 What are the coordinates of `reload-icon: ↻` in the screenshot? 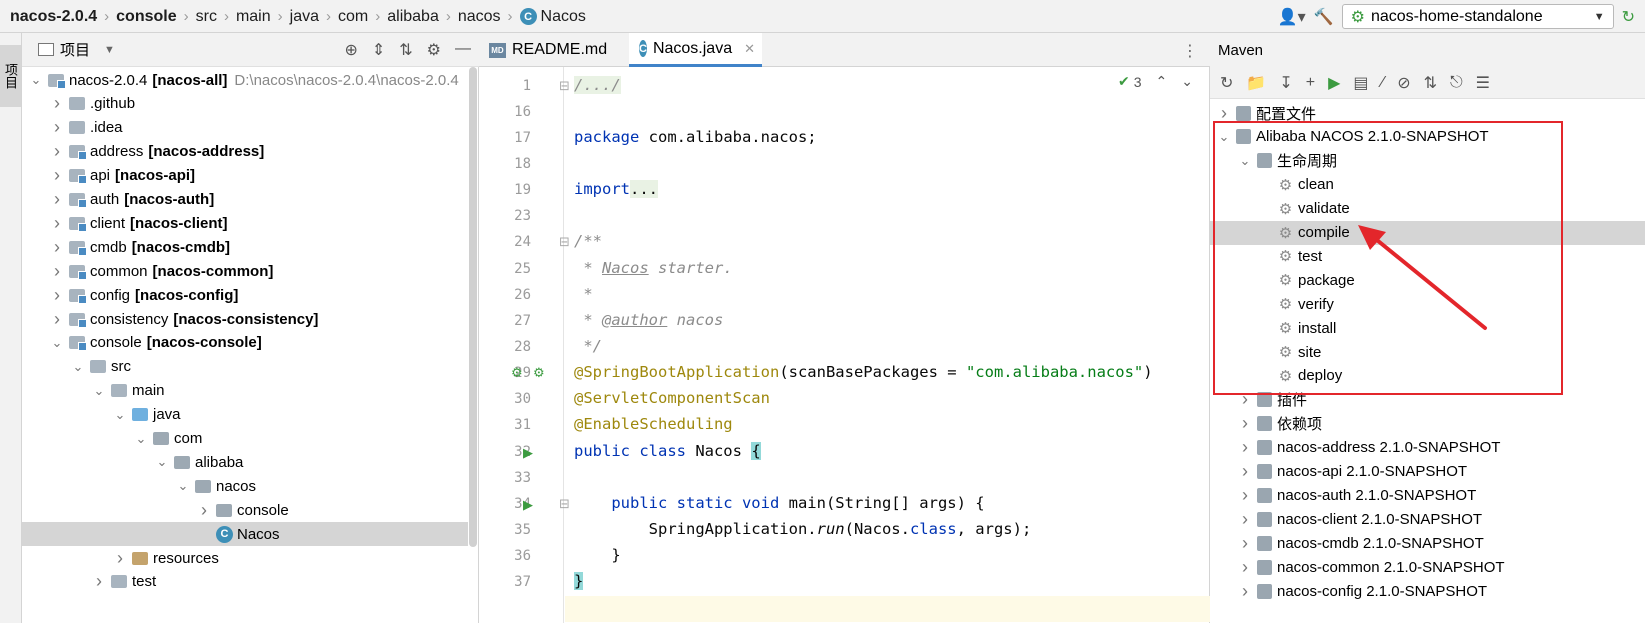 It's located at (1226, 83).